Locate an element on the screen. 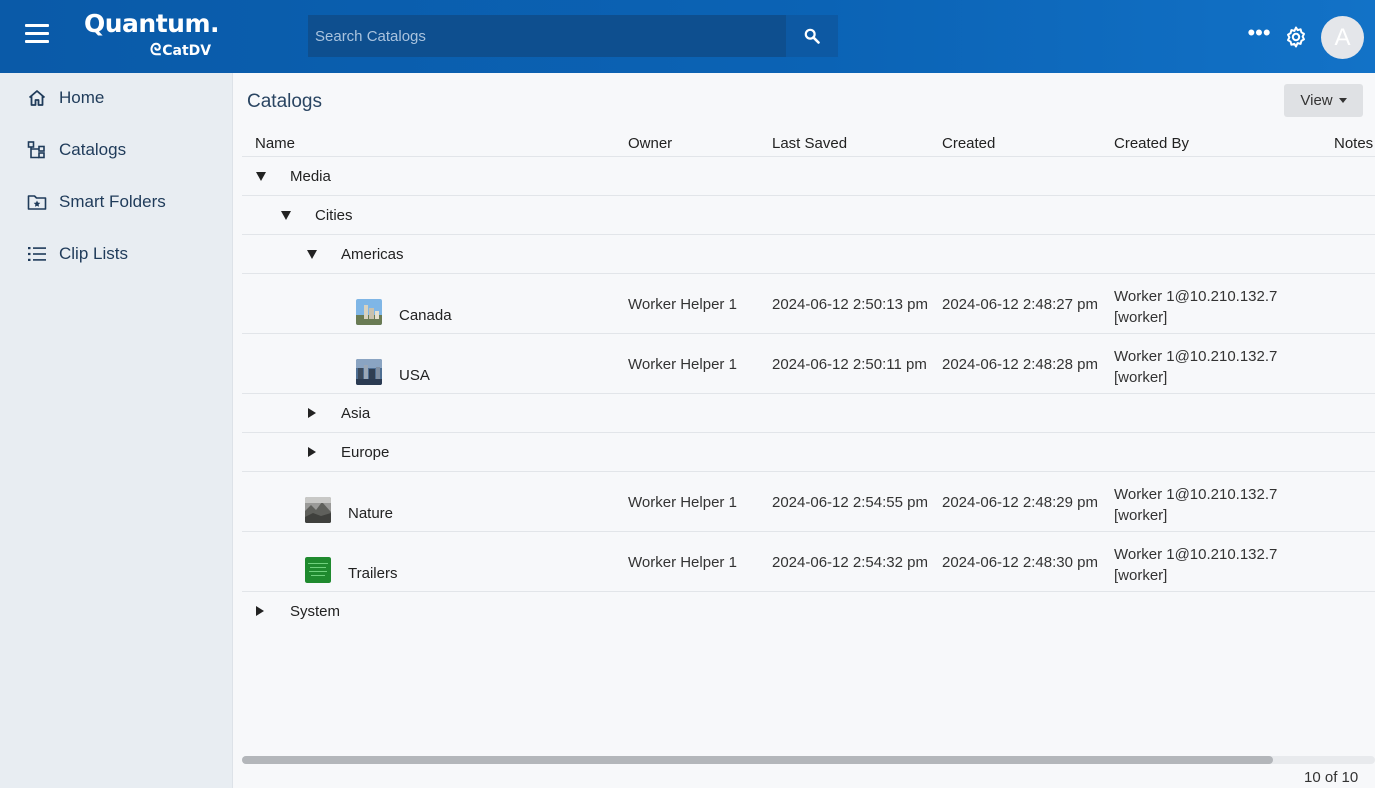 This screenshot has height=788, width=1375. search-icon is located at coordinates (812, 36).